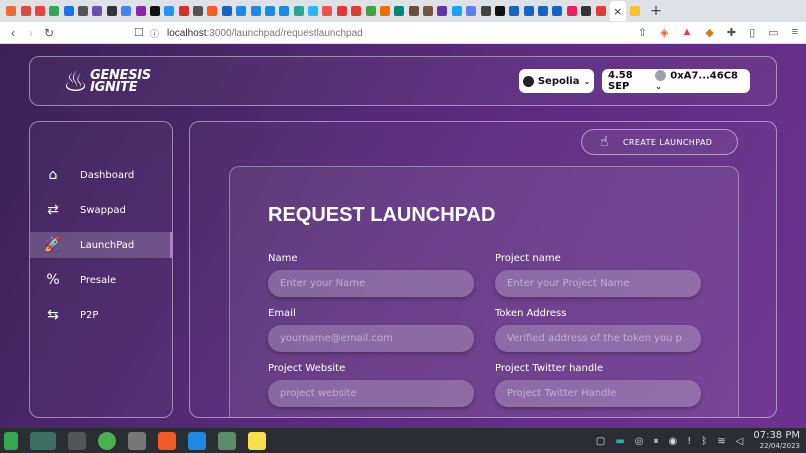 This screenshot has width=806, height=453. What do you see at coordinates (667, 142) in the screenshot?
I see `create-launchpad-label: CREATE LAUNCHPAD` at bounding box center [667, 142].